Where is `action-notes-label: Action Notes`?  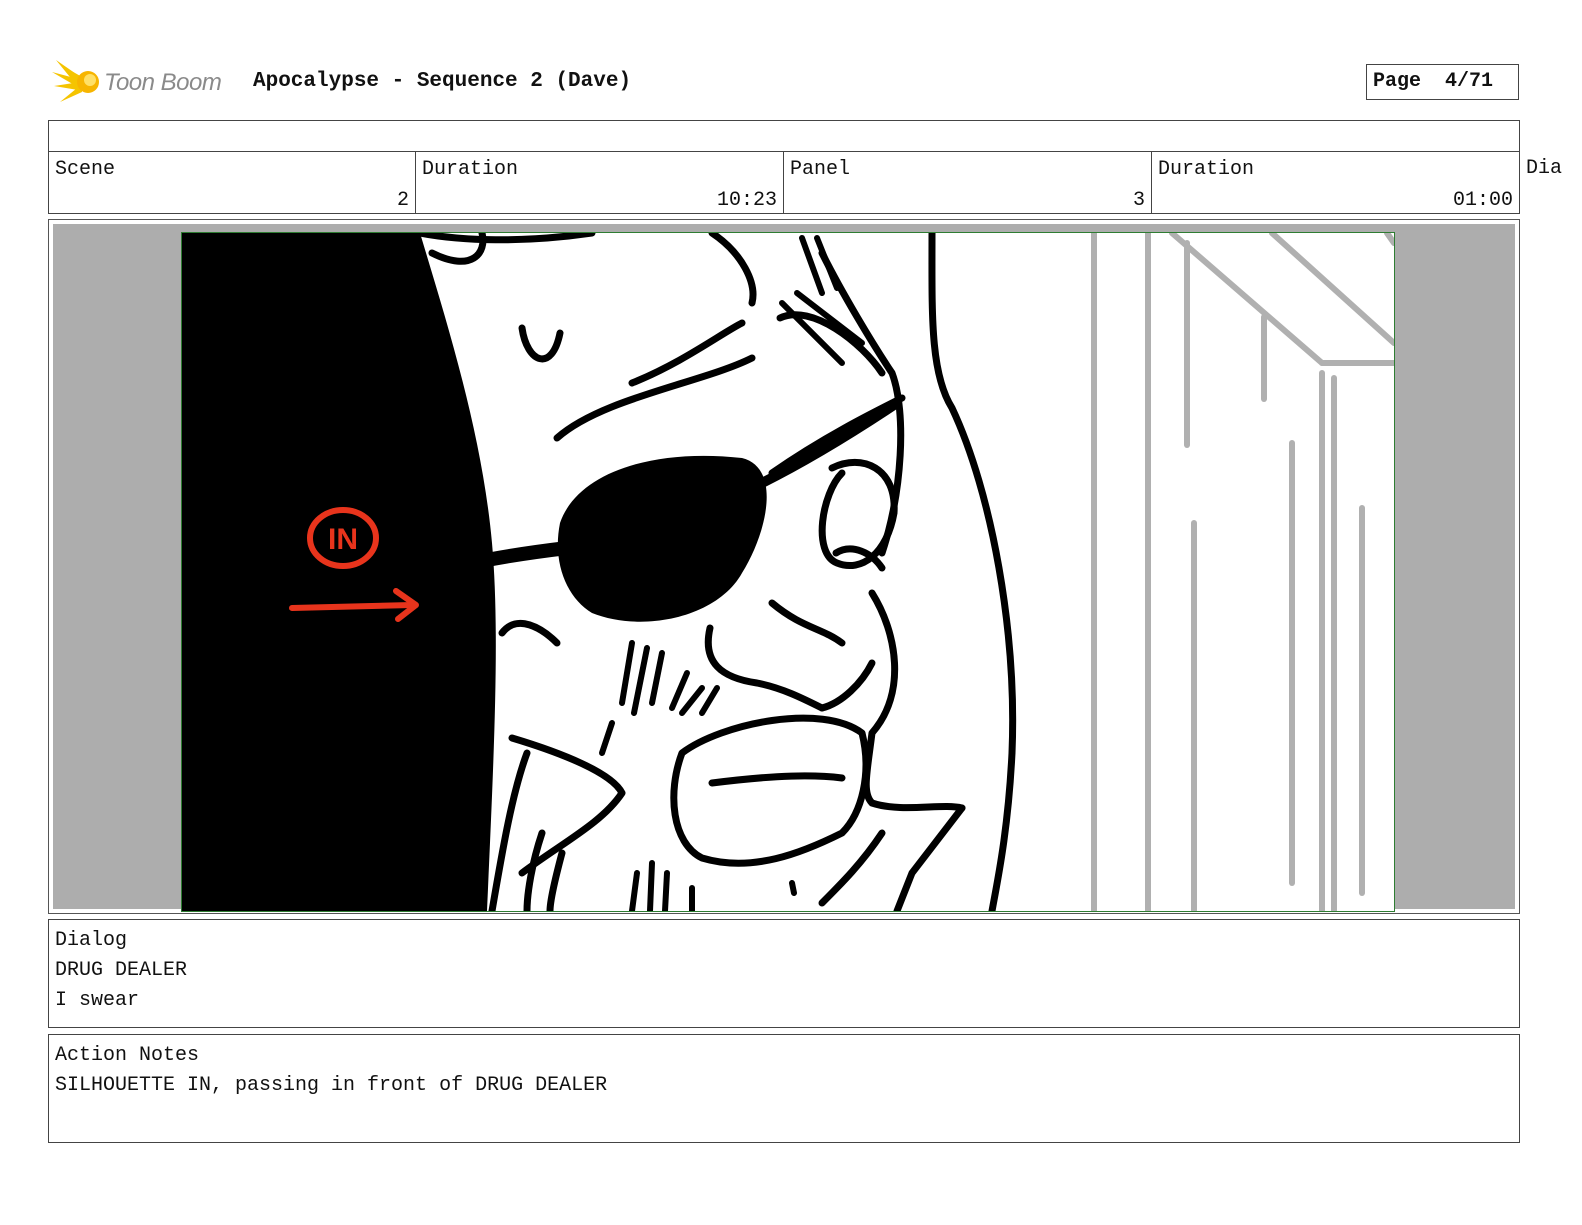
action-notes-label: Action Notes is located at coordinates (127, 1055).